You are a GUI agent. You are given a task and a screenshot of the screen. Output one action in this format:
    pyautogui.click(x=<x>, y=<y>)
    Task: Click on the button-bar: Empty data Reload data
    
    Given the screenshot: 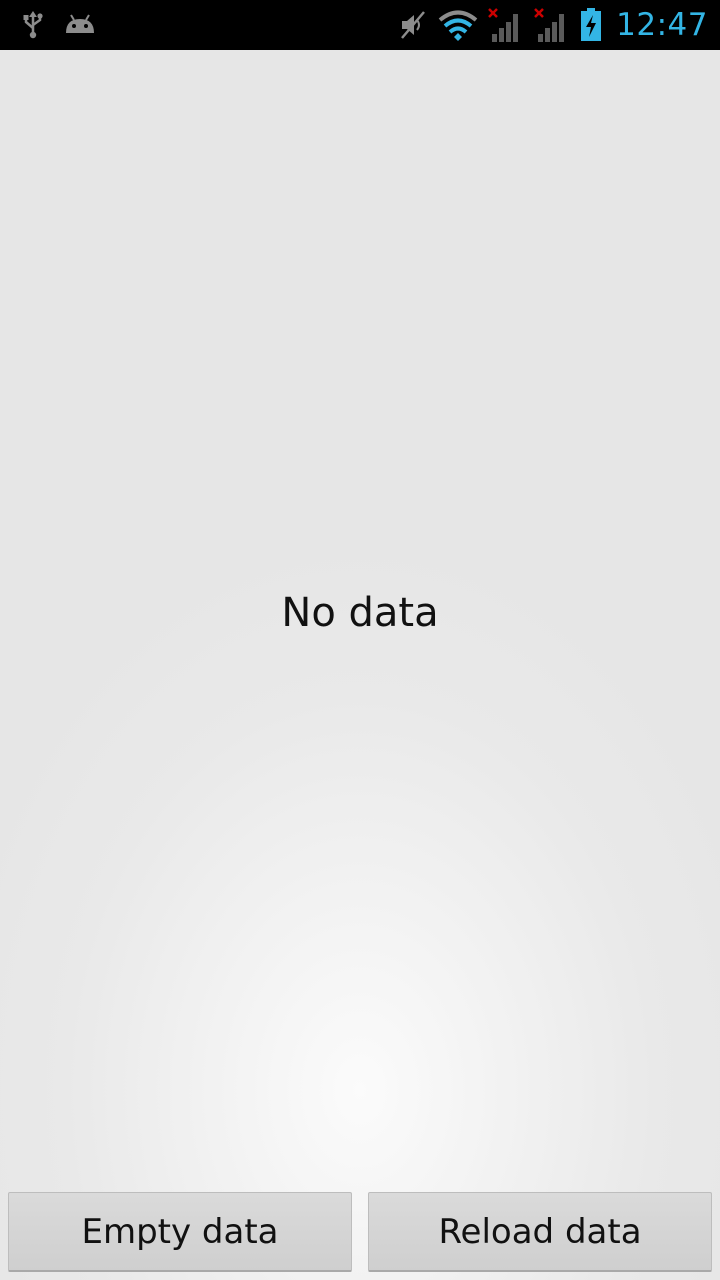 What is the action you would take?
    pyautogui.click(x=360, y=1232)
    